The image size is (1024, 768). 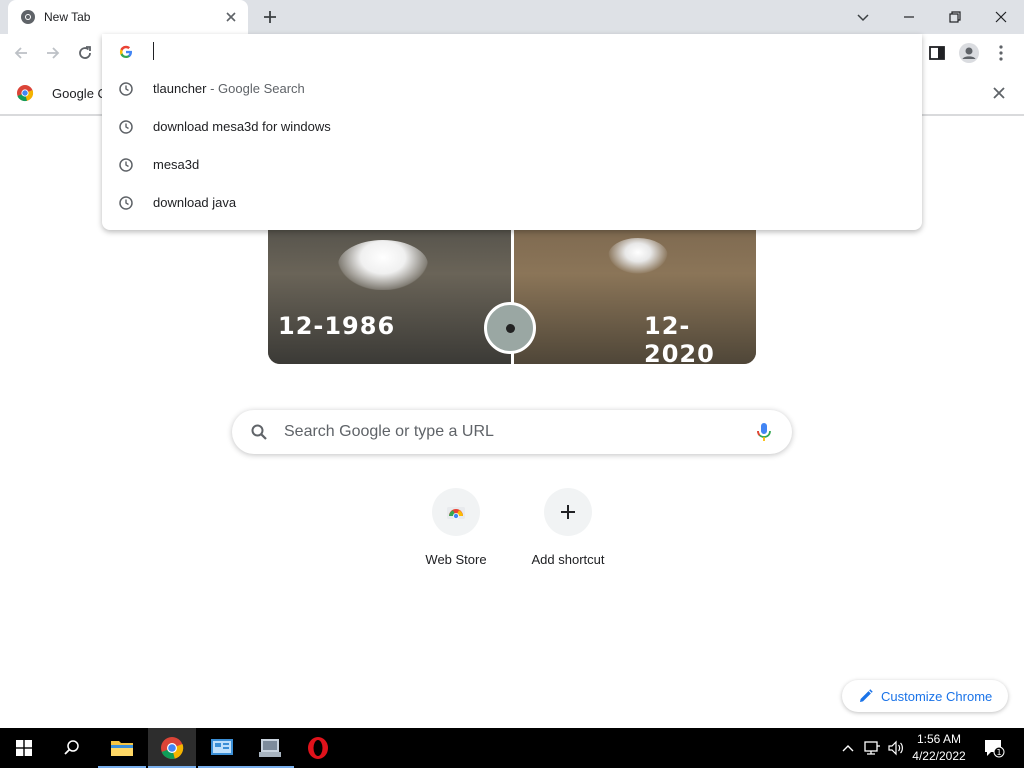 What do you see at coordinates (937, 696) in the screenshot?
I see `customize-chrome-label: Customize Chrome` at bounding box center [937, 696].